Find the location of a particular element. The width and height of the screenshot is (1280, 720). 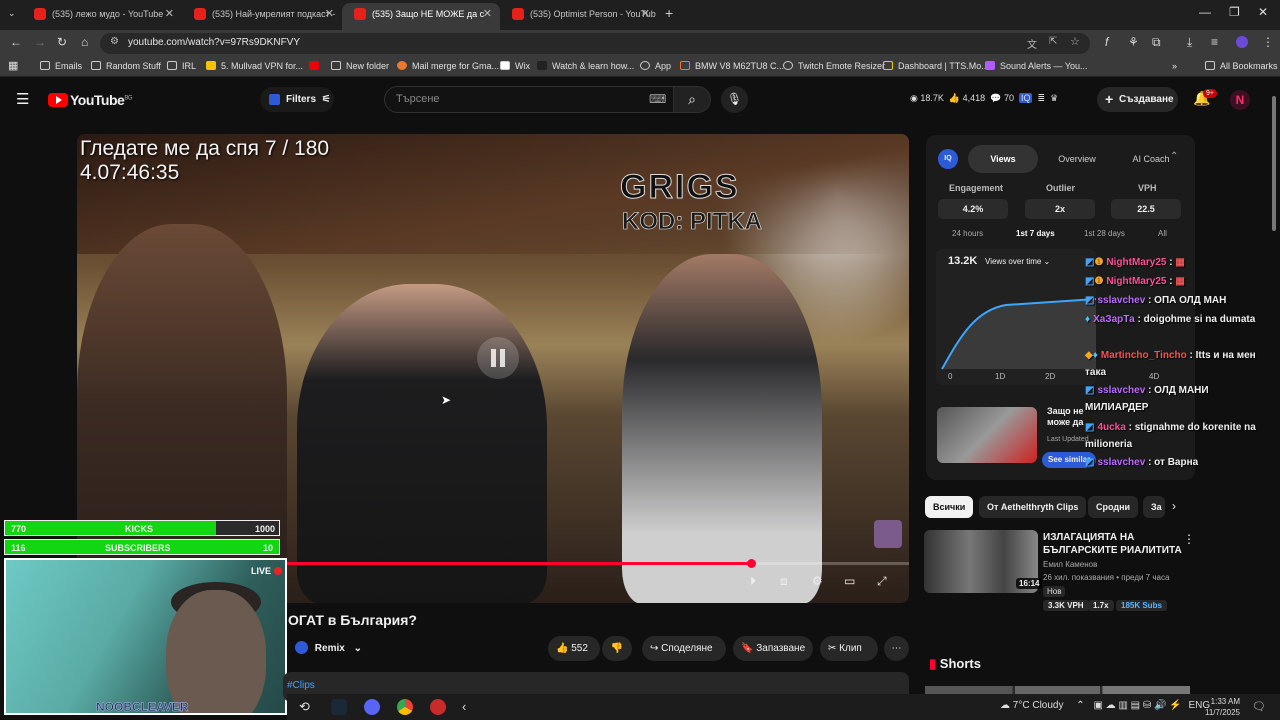

tray-chevron-icon: ⌃ is located at coordinates (1080, 705).